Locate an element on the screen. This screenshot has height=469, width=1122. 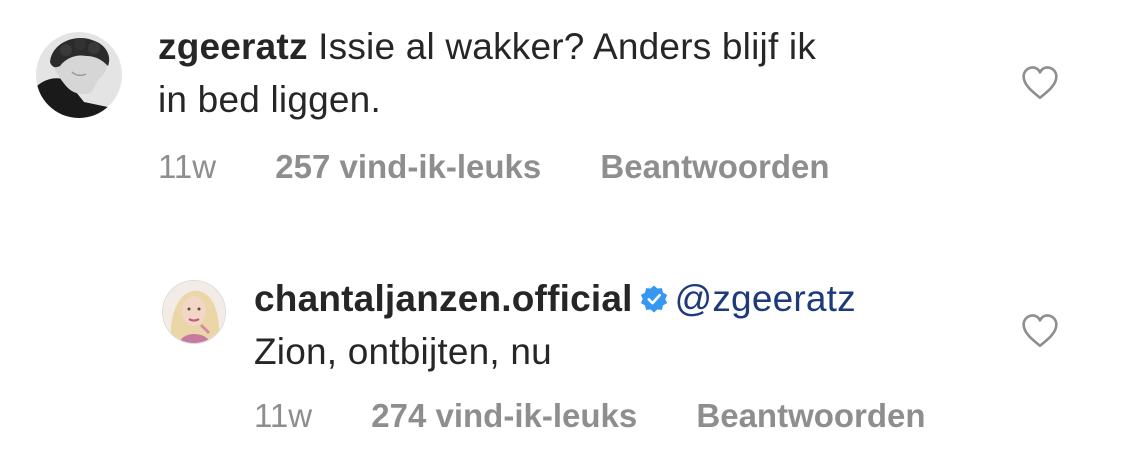
comment-meta: 11w 274 vind-ik-leuks Beantwoorden is located at coordinates (590, 416).